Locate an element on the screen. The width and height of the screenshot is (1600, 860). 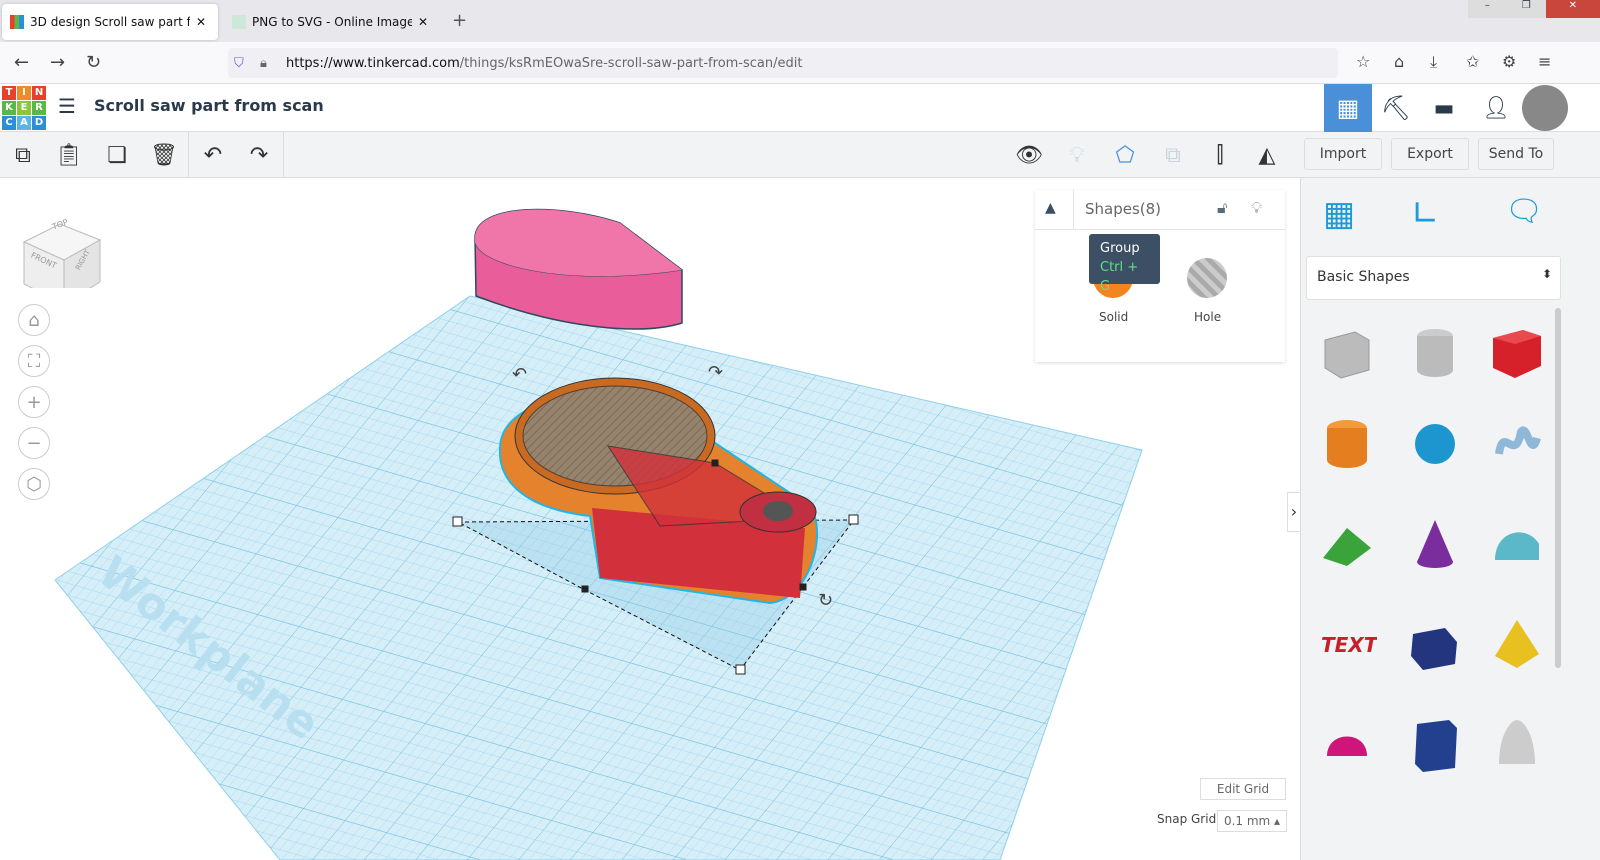
tooltip-label: Group is located at coordinates (1120, 248).